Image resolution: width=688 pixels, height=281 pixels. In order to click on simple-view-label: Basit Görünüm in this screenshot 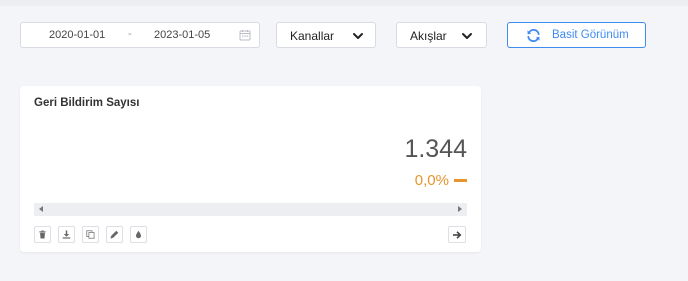, I will do `click(590, 35)`.